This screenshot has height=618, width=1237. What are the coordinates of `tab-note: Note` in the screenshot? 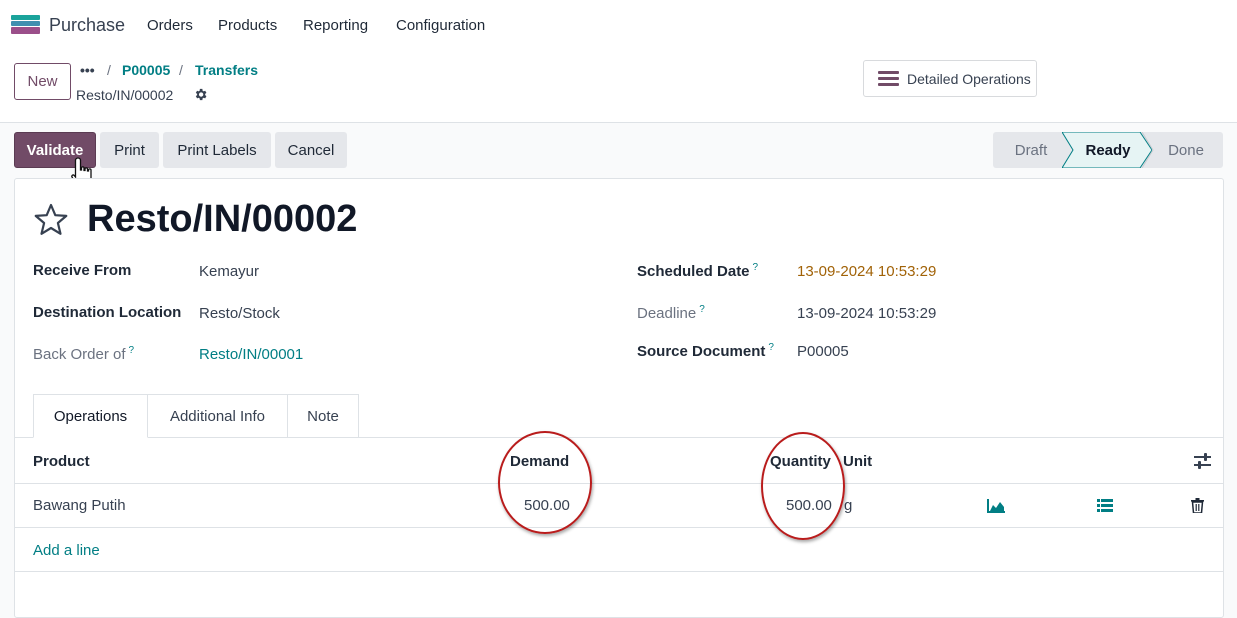 It's located at (323, 416).